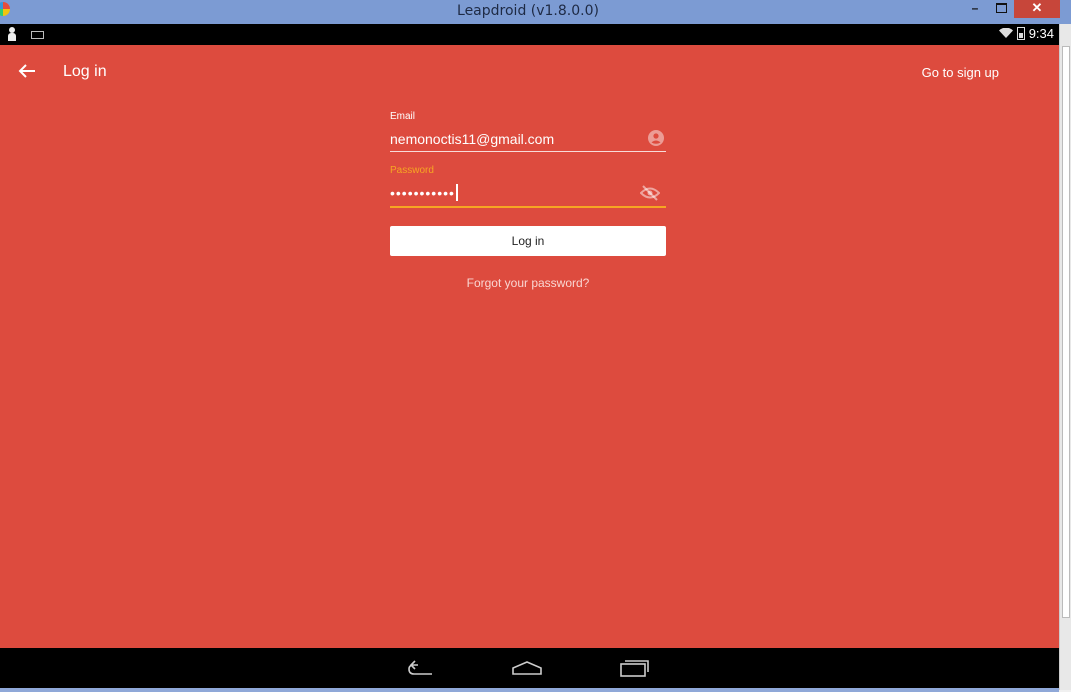  What do you see at coordinates (650, 193) in the screenshot?
I see `visibility-off-icon` at bounding box center [650, 193].